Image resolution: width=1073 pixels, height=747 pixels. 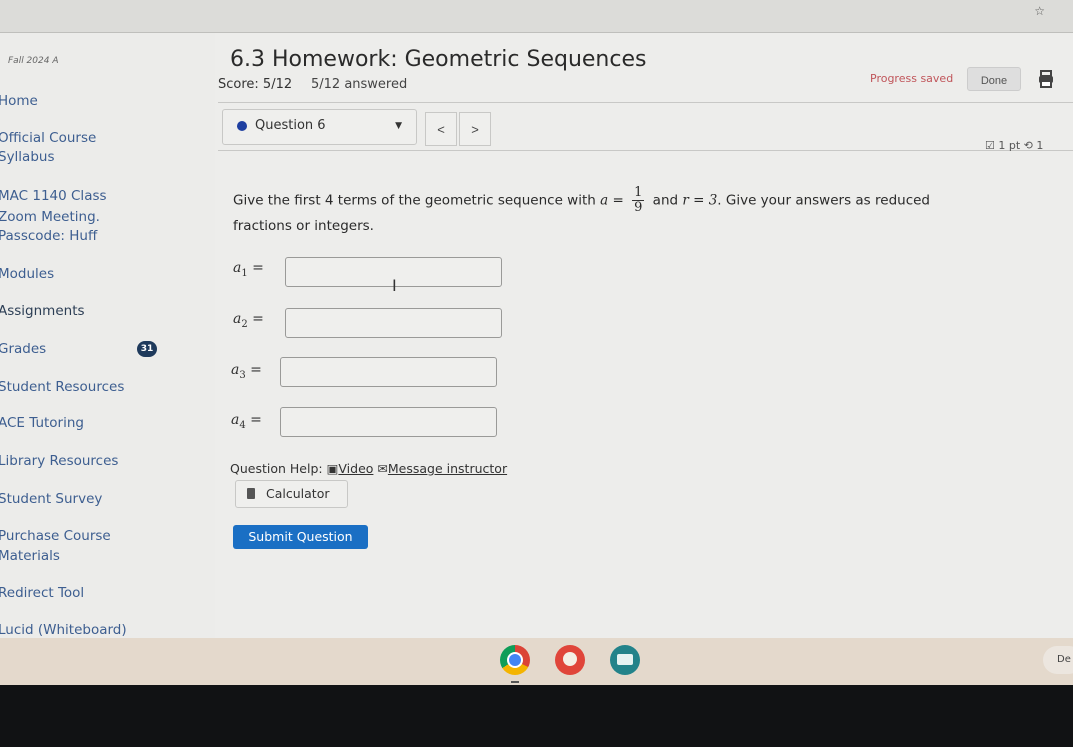 I want to click on answer-input-a4, so click(x=388, y=422).